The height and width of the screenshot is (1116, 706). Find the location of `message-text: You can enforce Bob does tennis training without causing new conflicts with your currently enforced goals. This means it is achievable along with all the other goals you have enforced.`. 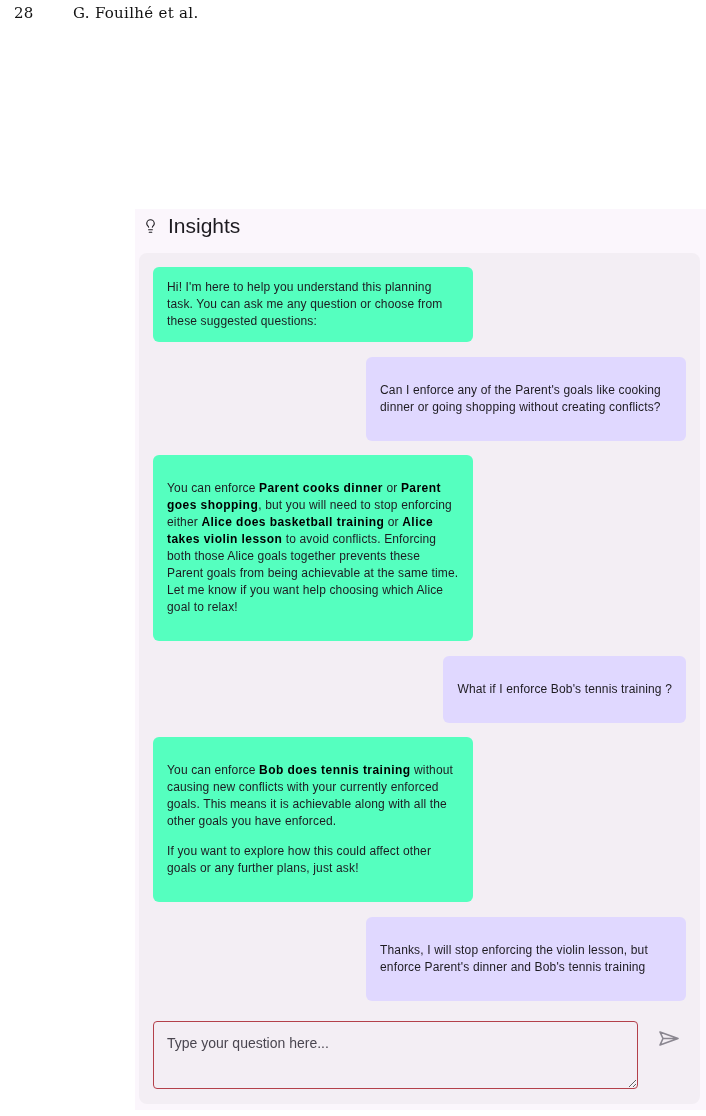

message-text: You can enforce Bob does tennis training without causing new conflicts with your currently enforced goals. This means it is achievable along with all the other goals you have enforced. is located at coordinates (311, 796).